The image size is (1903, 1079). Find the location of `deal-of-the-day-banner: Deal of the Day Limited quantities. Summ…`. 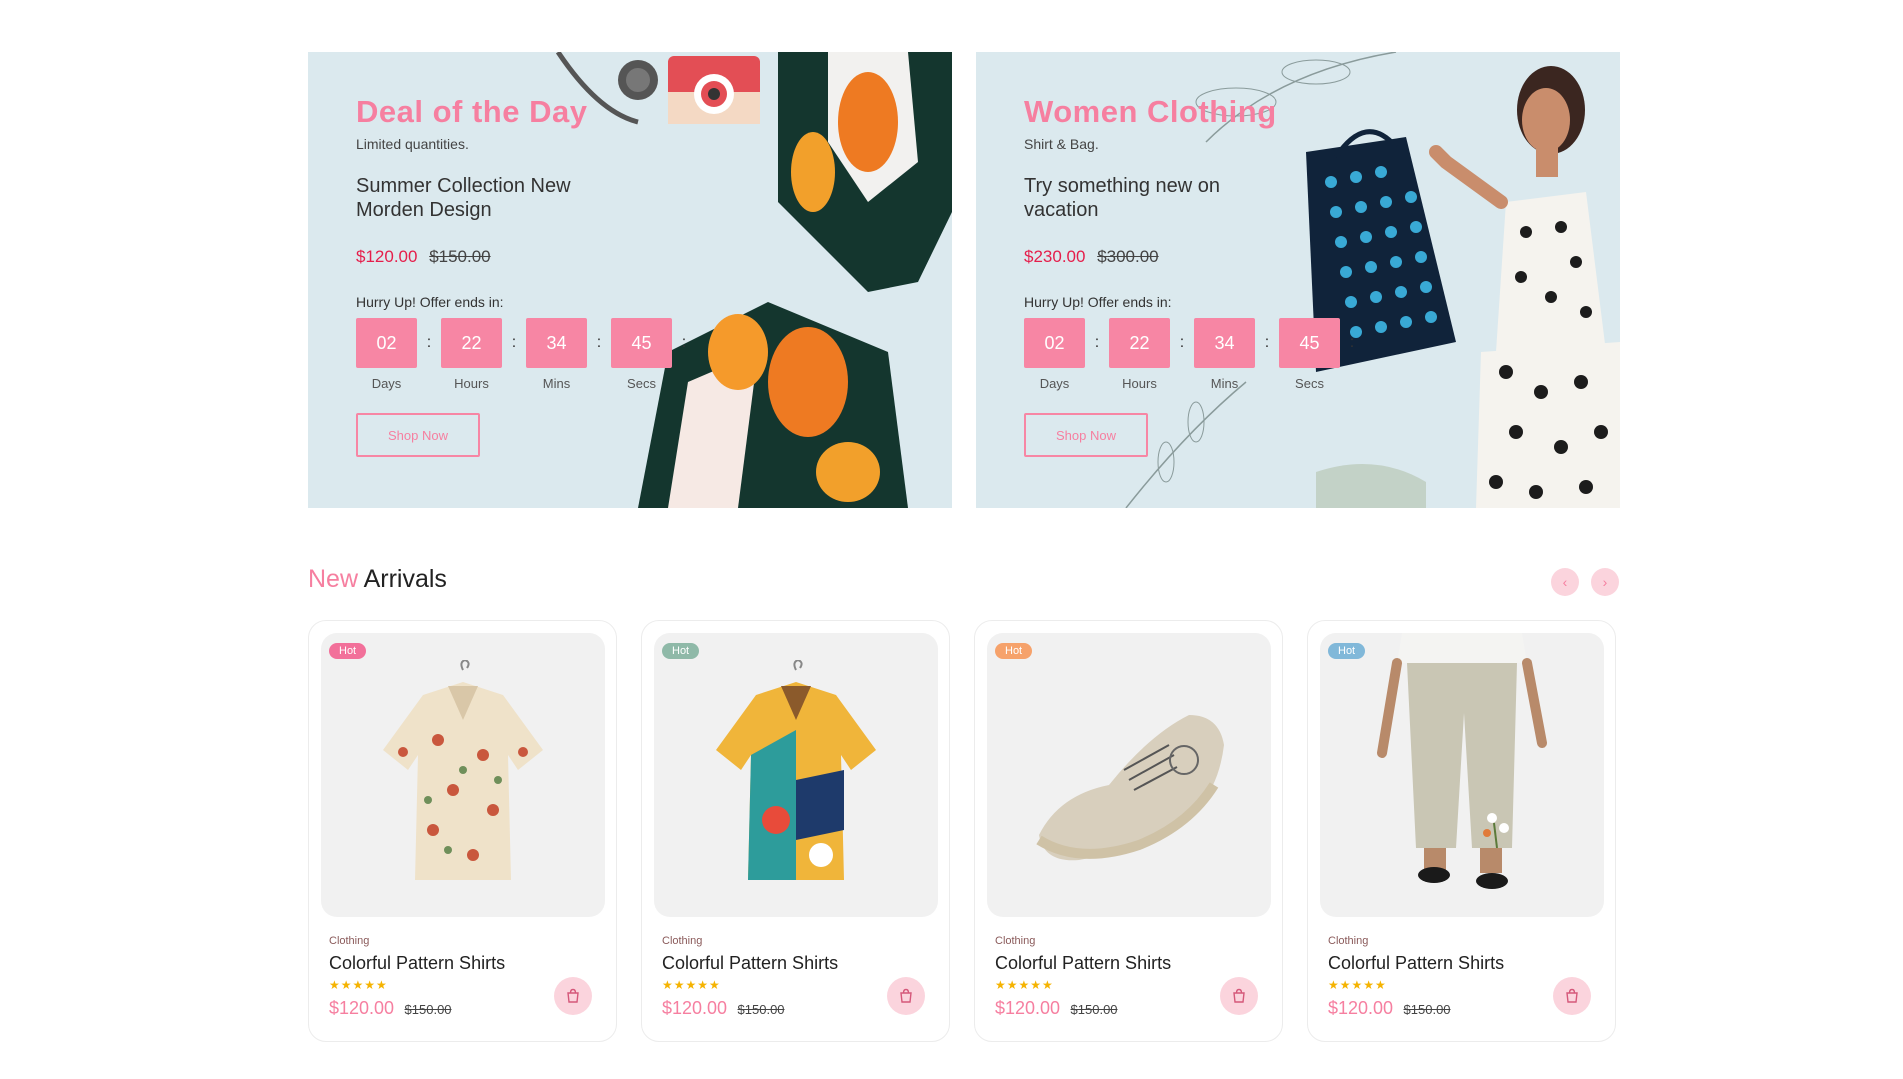

deal-of-the-day-banner: Deal of the Day Limited quantities. Summ… is located at coordinates (630, 280).